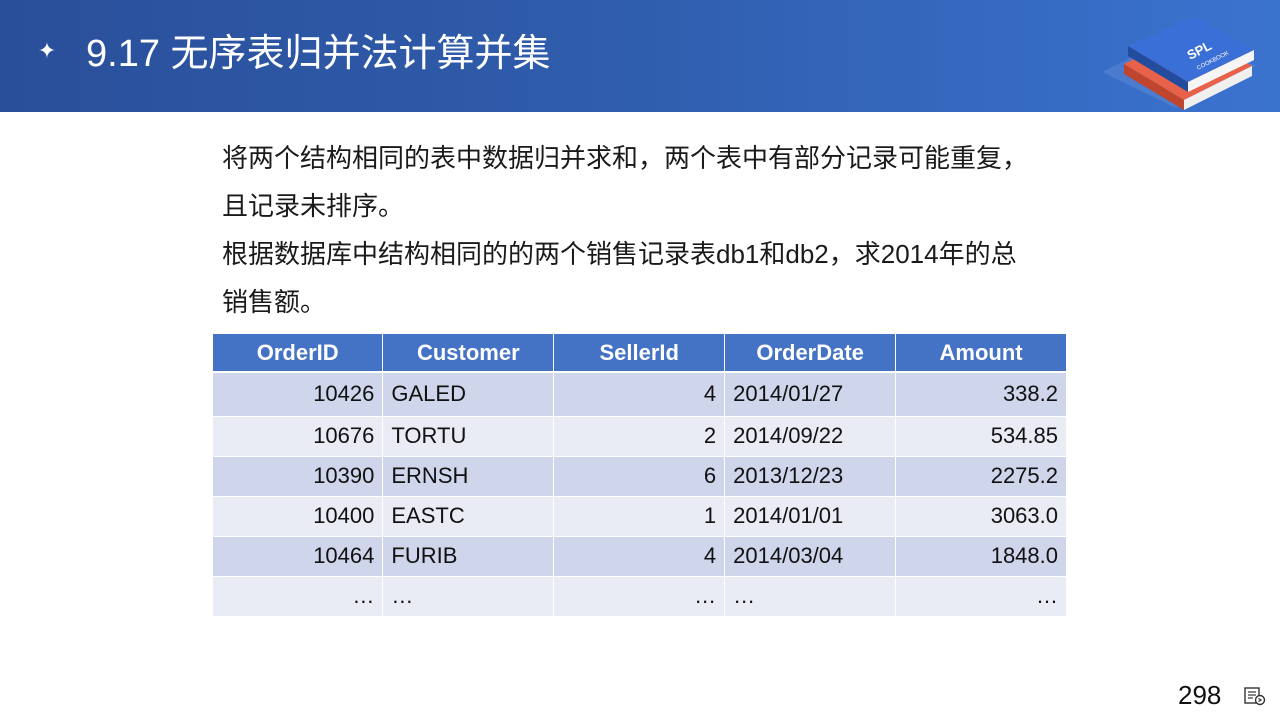 Image resolution: width=1280 pixels, height=720 pixels. I want to click on table-row: 10400 EASTC 1 2014/01/01 3063.0, so click(640, 516).